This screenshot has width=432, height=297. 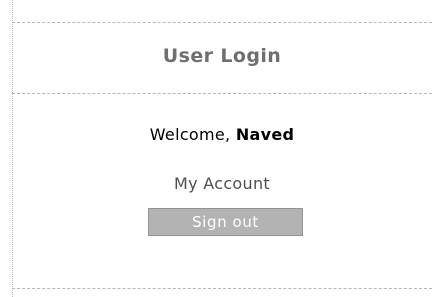 What do you see at coordinates (222, 93) in the screenshot?
I see `title-divider` at bounding box center [222, 93].